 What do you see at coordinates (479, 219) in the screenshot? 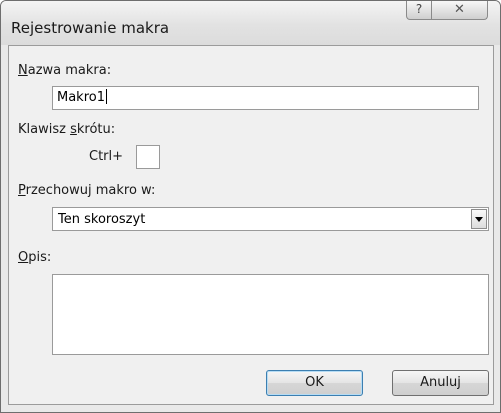
I see `chevron-down-icon` at bounding box center [479, 219].